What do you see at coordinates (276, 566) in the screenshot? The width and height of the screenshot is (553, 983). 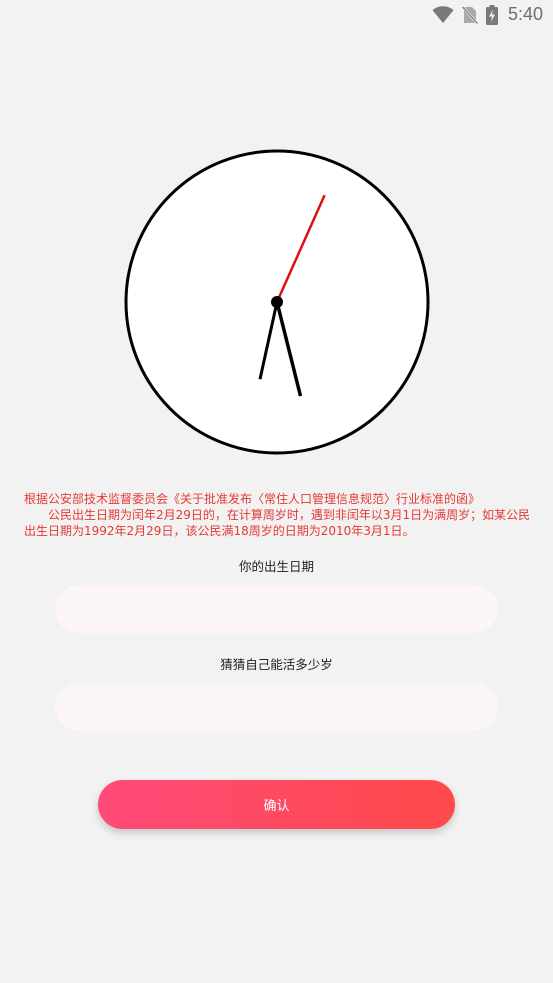 I see `birthdate-label: 你的出生日期` at bounding box center [276, 566].